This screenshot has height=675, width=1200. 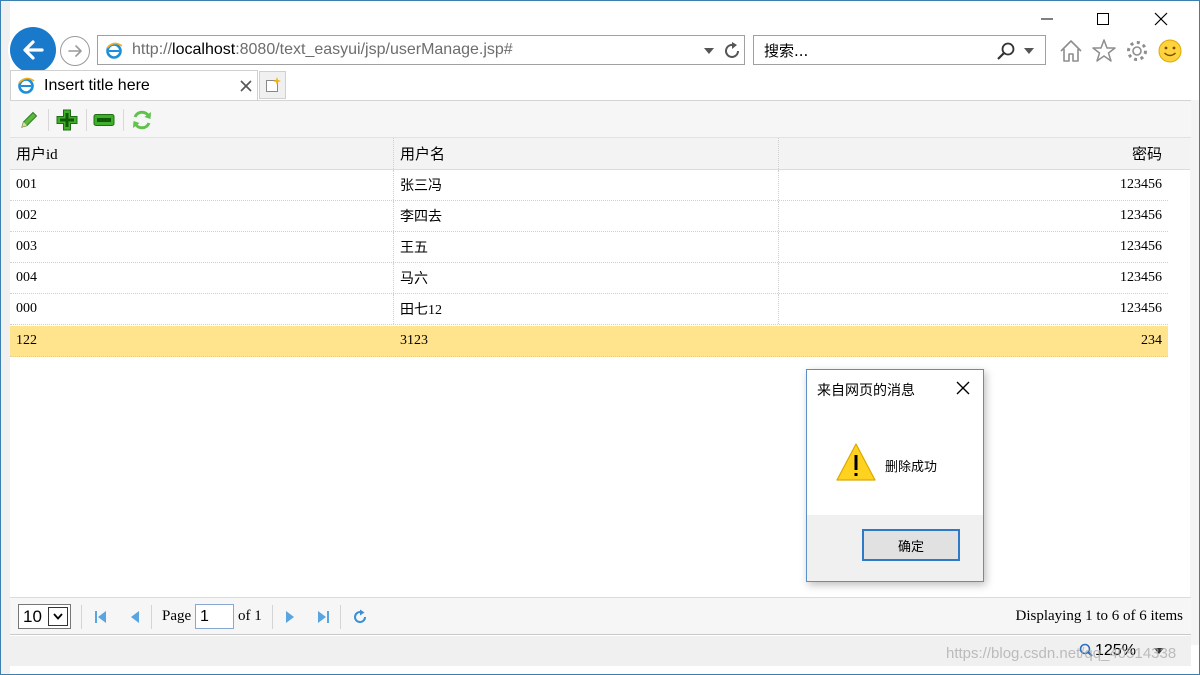 I want to click on reload-button, so click(x=142, y=120).